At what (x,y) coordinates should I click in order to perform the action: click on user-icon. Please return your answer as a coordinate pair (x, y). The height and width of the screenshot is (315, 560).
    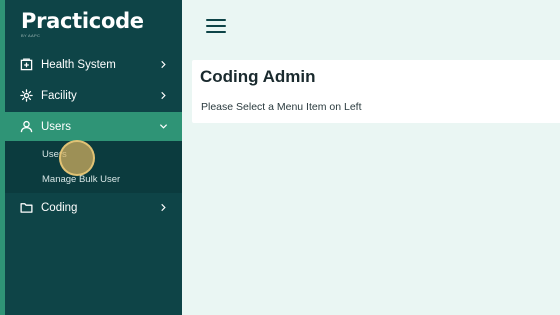
    Looking at the image, I should click on (26, 126).